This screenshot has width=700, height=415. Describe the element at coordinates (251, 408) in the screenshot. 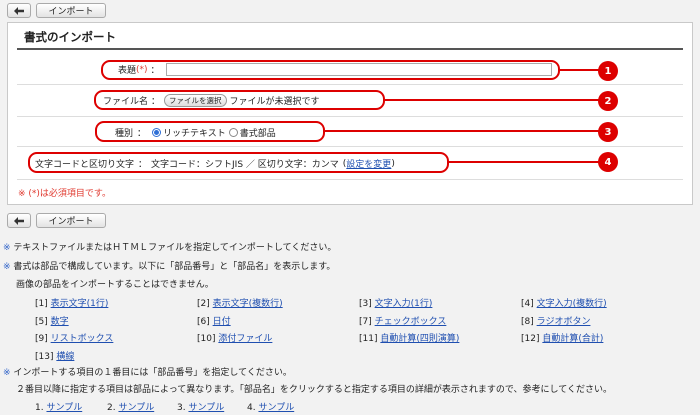

I see `sample-number: 4.` at that location.